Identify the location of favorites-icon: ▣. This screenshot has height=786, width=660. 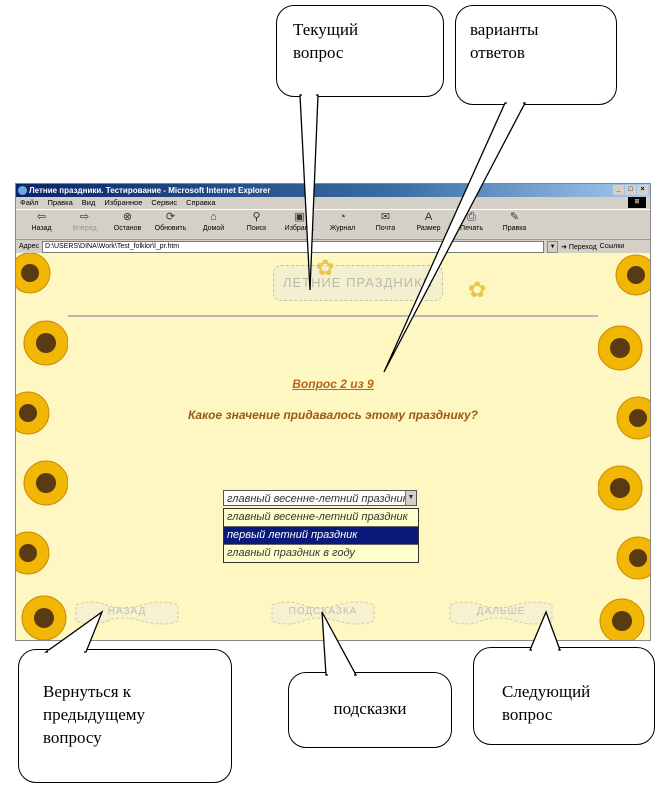
(299, 217).